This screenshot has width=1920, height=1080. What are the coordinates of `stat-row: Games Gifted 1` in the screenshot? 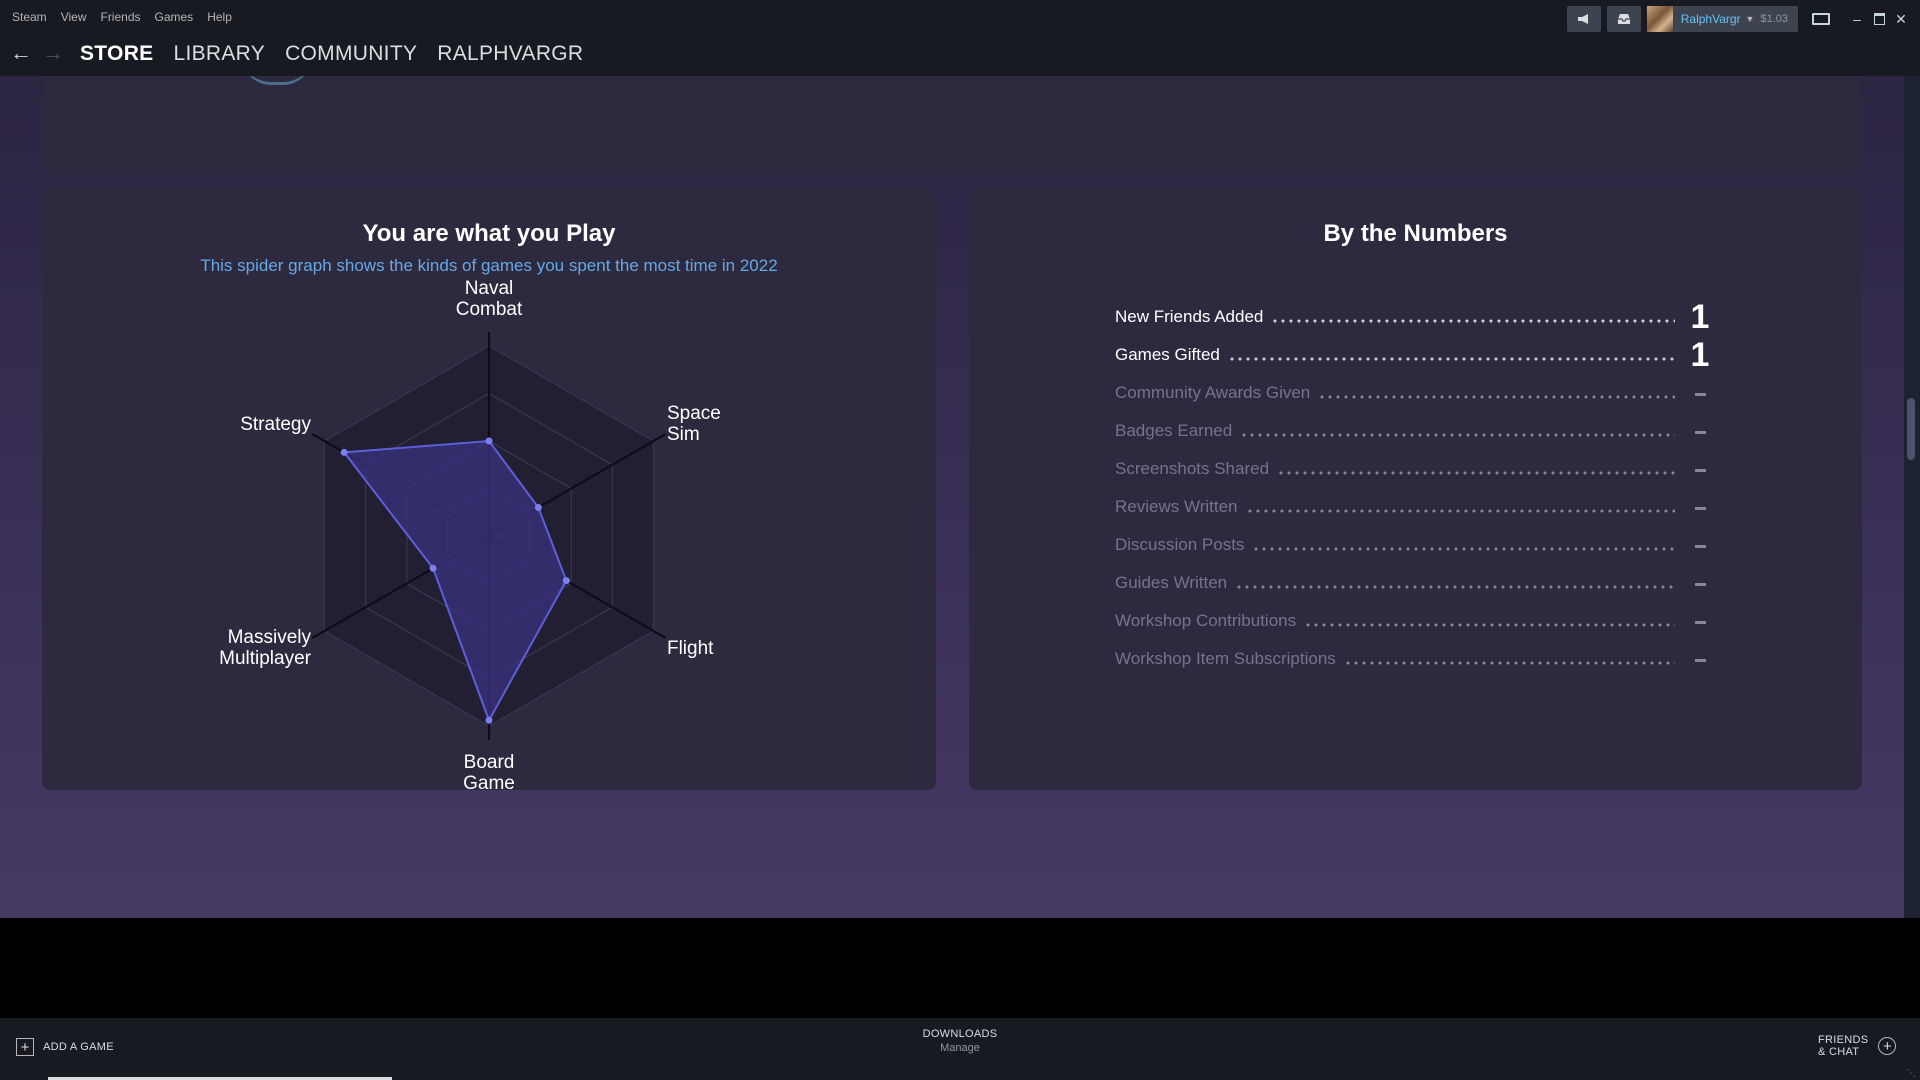 It's located at (1415, 355).